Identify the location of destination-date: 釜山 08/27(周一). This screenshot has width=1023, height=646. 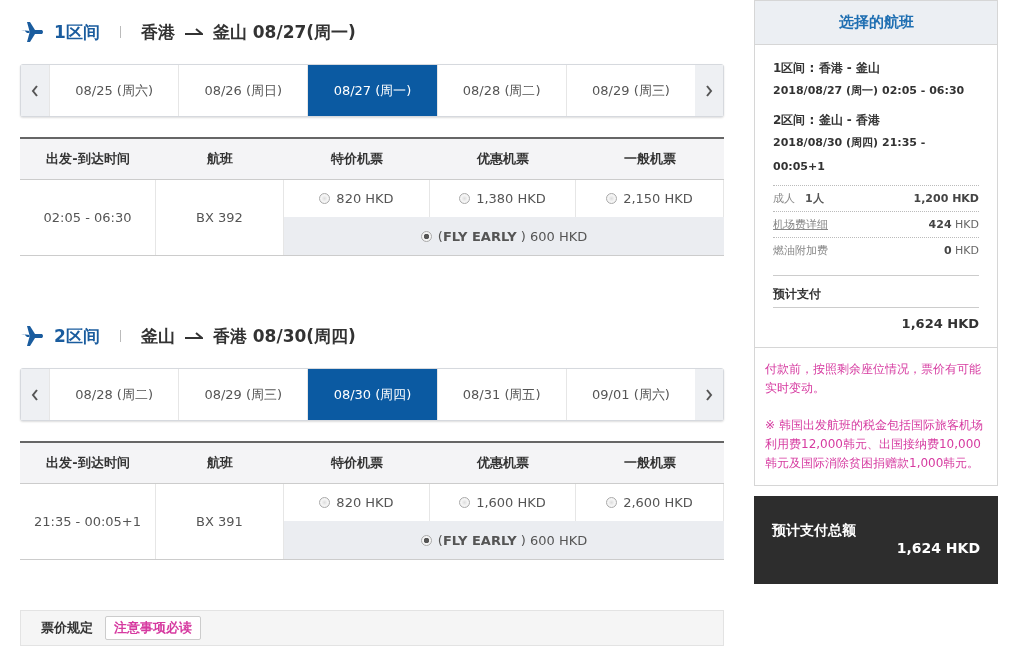
(284, 32).